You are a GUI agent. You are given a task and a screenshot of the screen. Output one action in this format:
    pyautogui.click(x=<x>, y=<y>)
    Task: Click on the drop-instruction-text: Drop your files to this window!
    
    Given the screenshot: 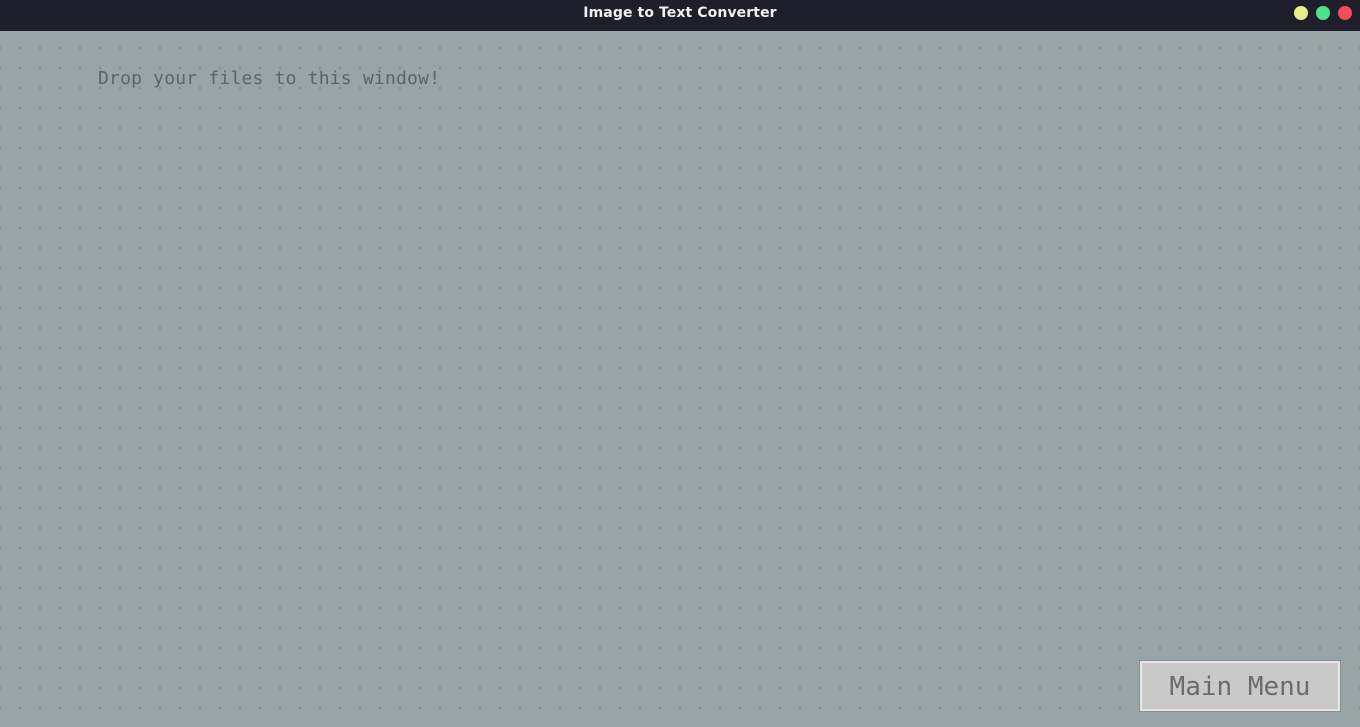 What is the action you would take?
    pyautogui.click(x=269, y=78)
    